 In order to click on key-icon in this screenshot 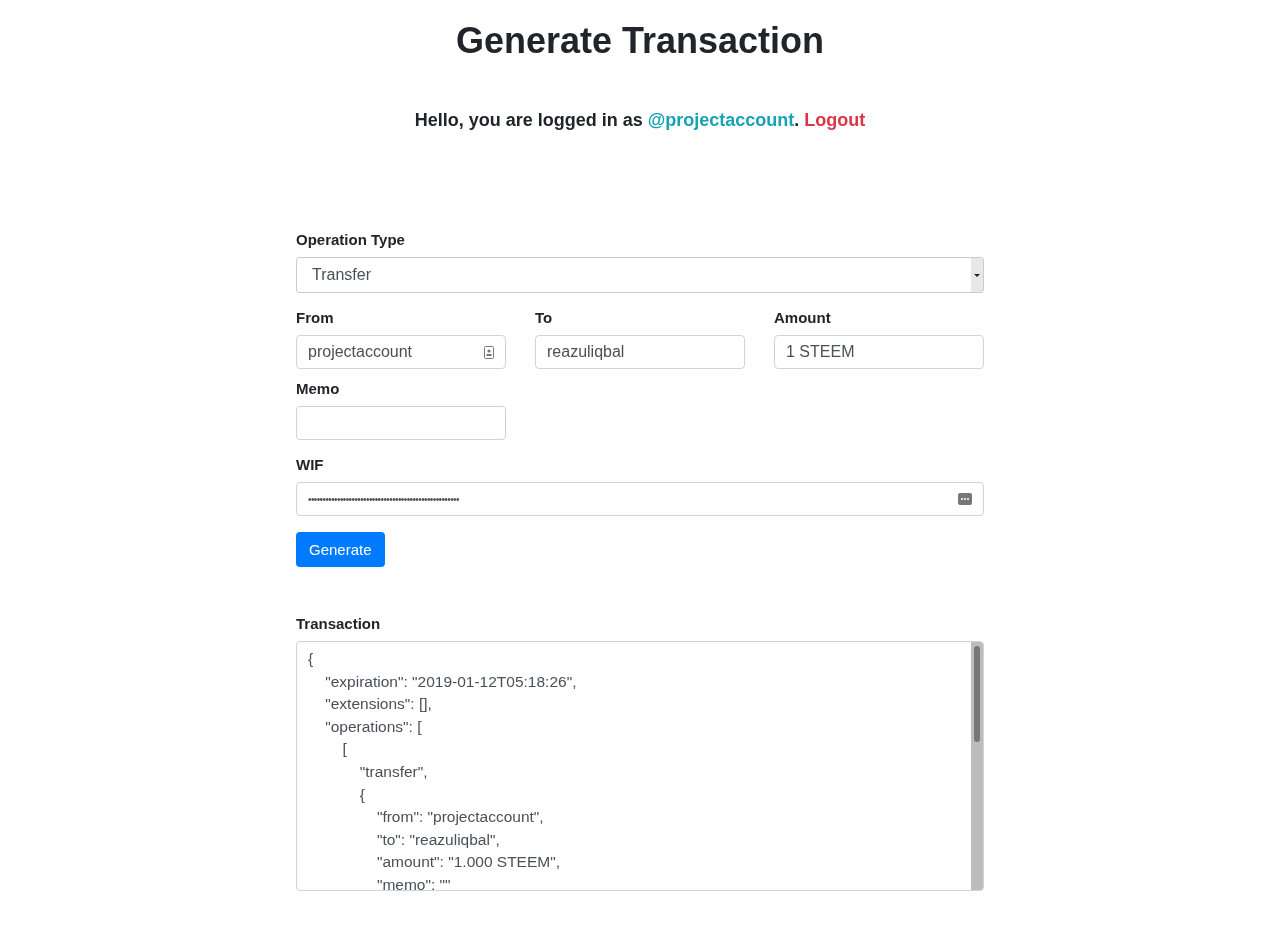, I will do `click(965, 499)`.